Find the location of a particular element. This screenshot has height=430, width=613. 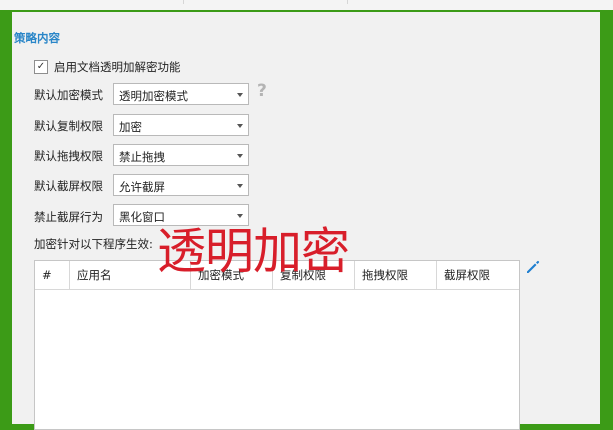

column-header-copy-permission: 复制权限 is located at coordinates (313, 275).